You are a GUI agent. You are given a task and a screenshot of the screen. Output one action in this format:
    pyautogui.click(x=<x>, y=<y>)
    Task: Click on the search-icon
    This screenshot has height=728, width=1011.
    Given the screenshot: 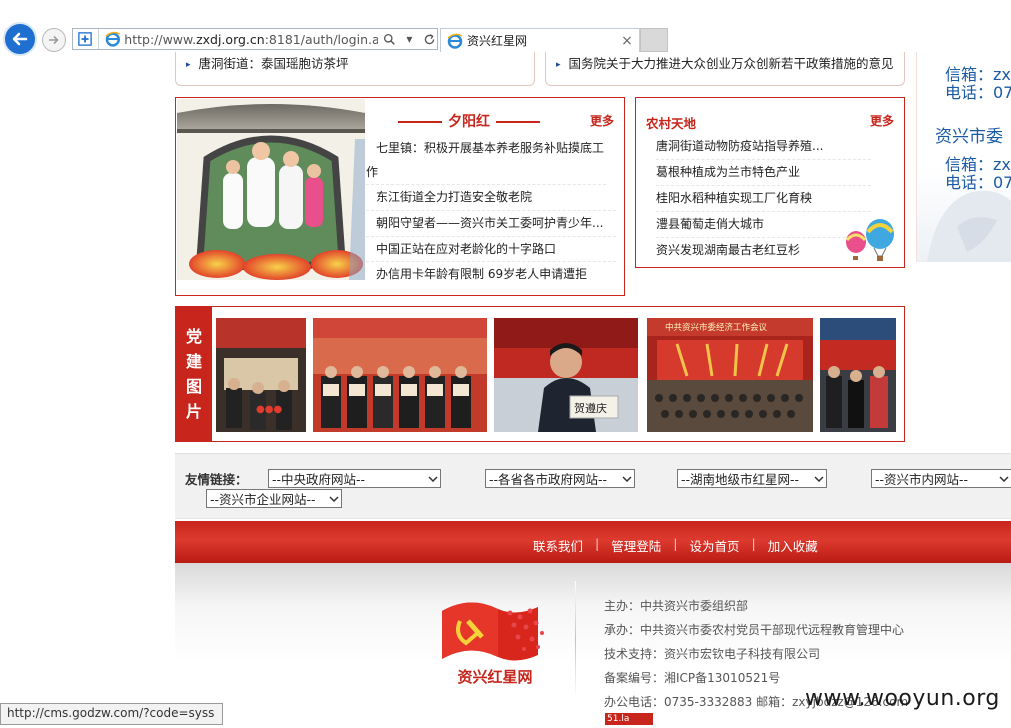 What is the action you would take?
    pyautogui.click(x=390, y=39)
    